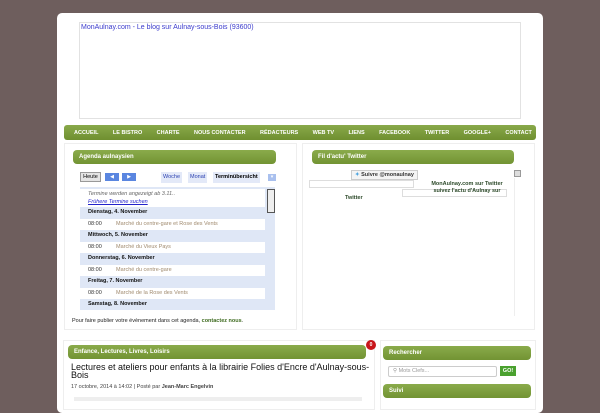 This screenshot has width=600, height=413. What do you see at coordinates (457, 353) in the screenshot?
I see `search-title: Rechercher` at bounding box center [457, 353].